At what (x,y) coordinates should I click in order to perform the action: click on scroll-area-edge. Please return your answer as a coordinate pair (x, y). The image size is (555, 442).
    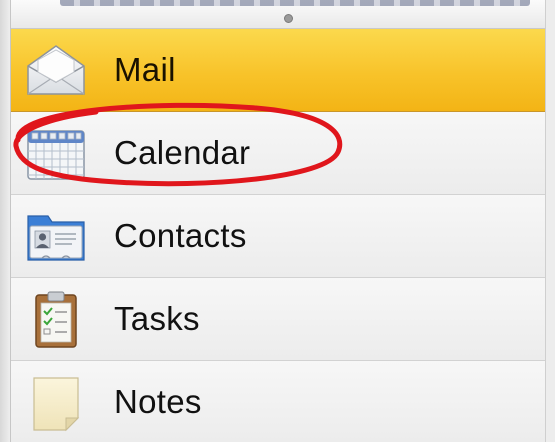
    Looking at the image, I should click on (550, 221).